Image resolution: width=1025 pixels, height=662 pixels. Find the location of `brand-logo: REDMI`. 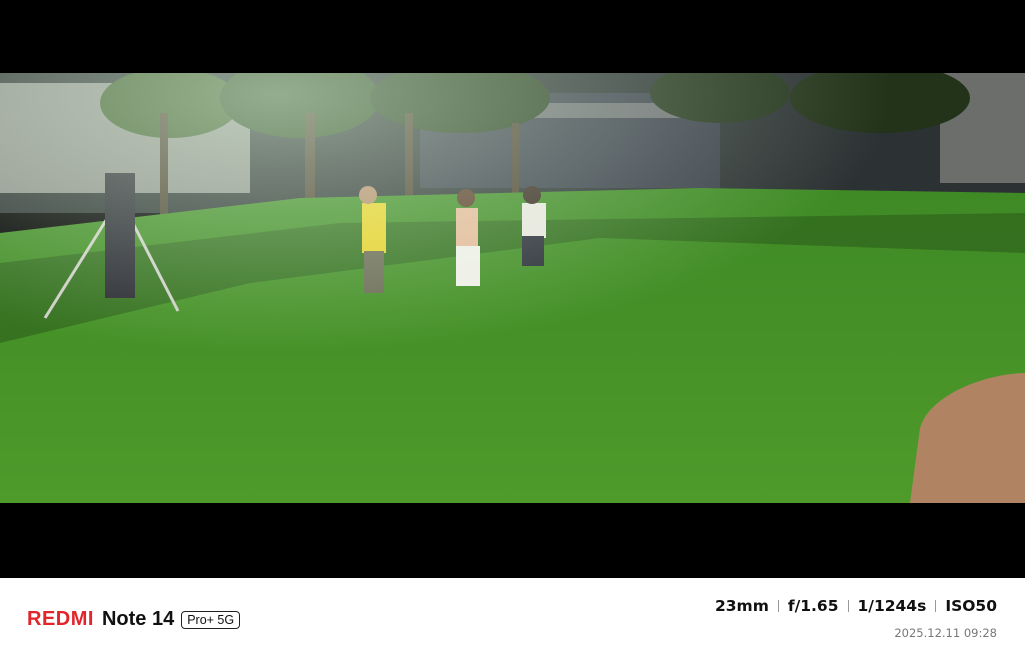

brand-logo: REDMI is located at coordinates (60, 619).